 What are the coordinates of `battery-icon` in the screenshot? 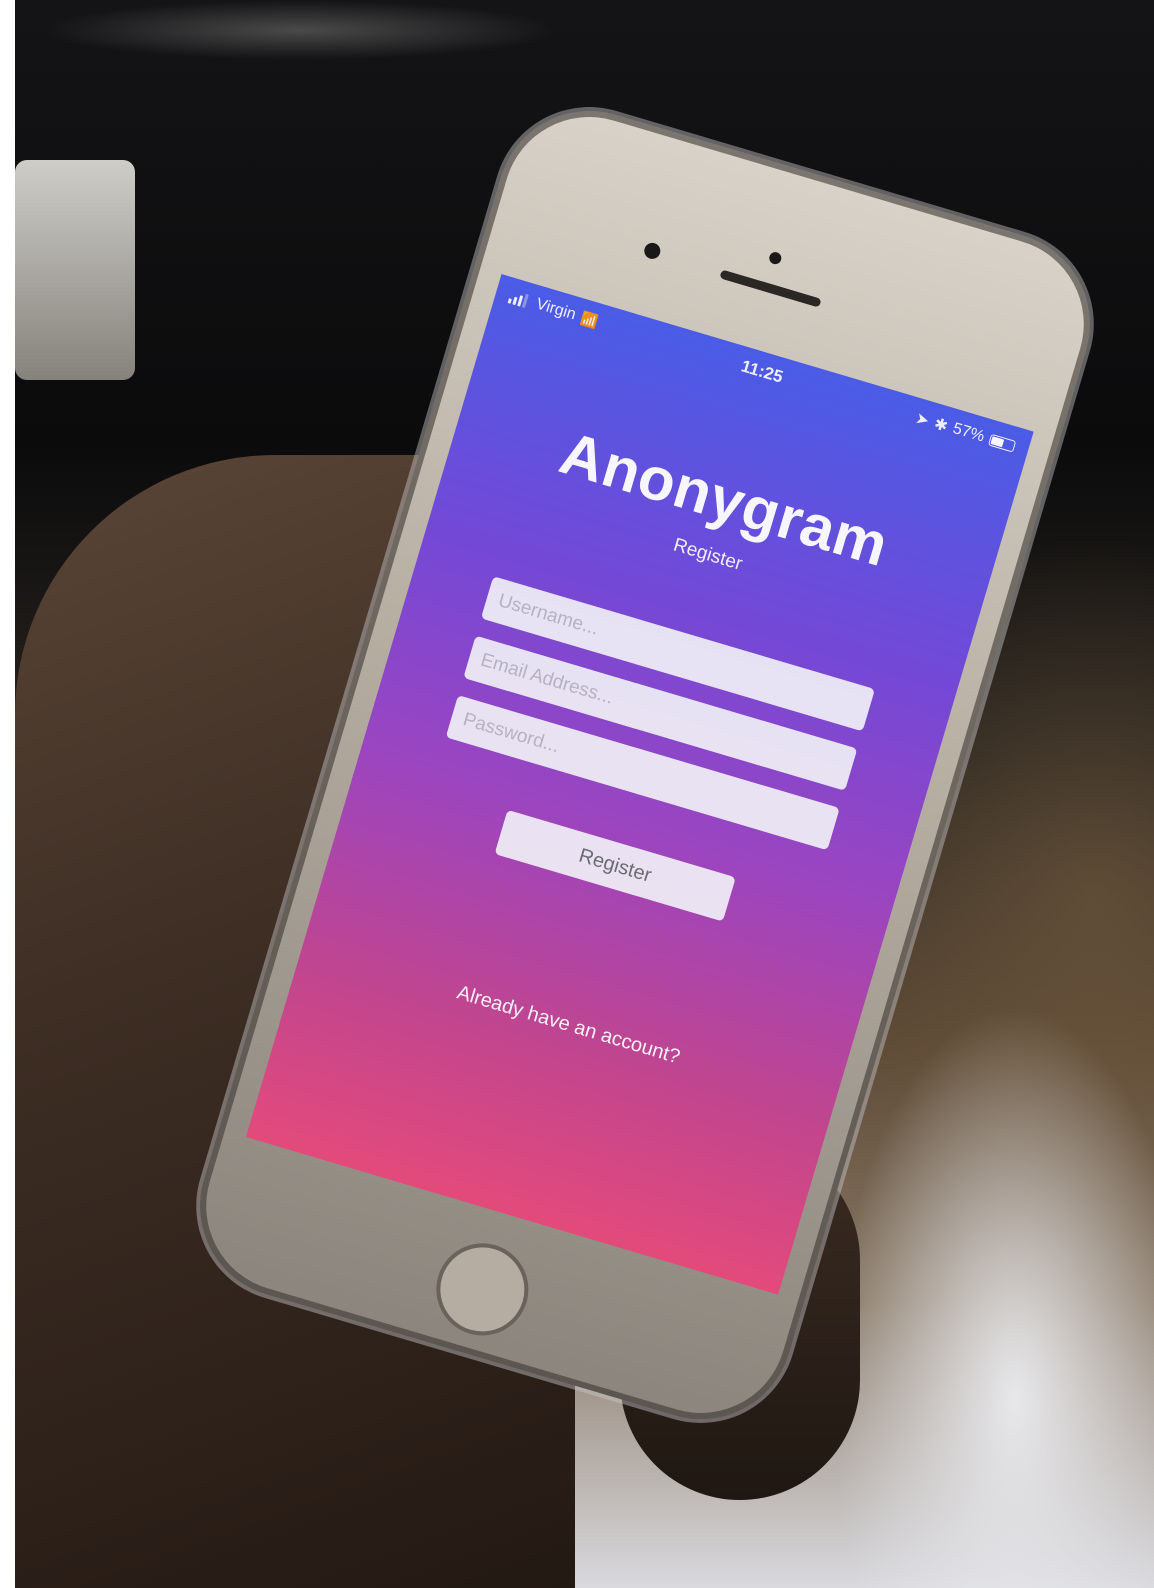 It's located at (1002, 443).